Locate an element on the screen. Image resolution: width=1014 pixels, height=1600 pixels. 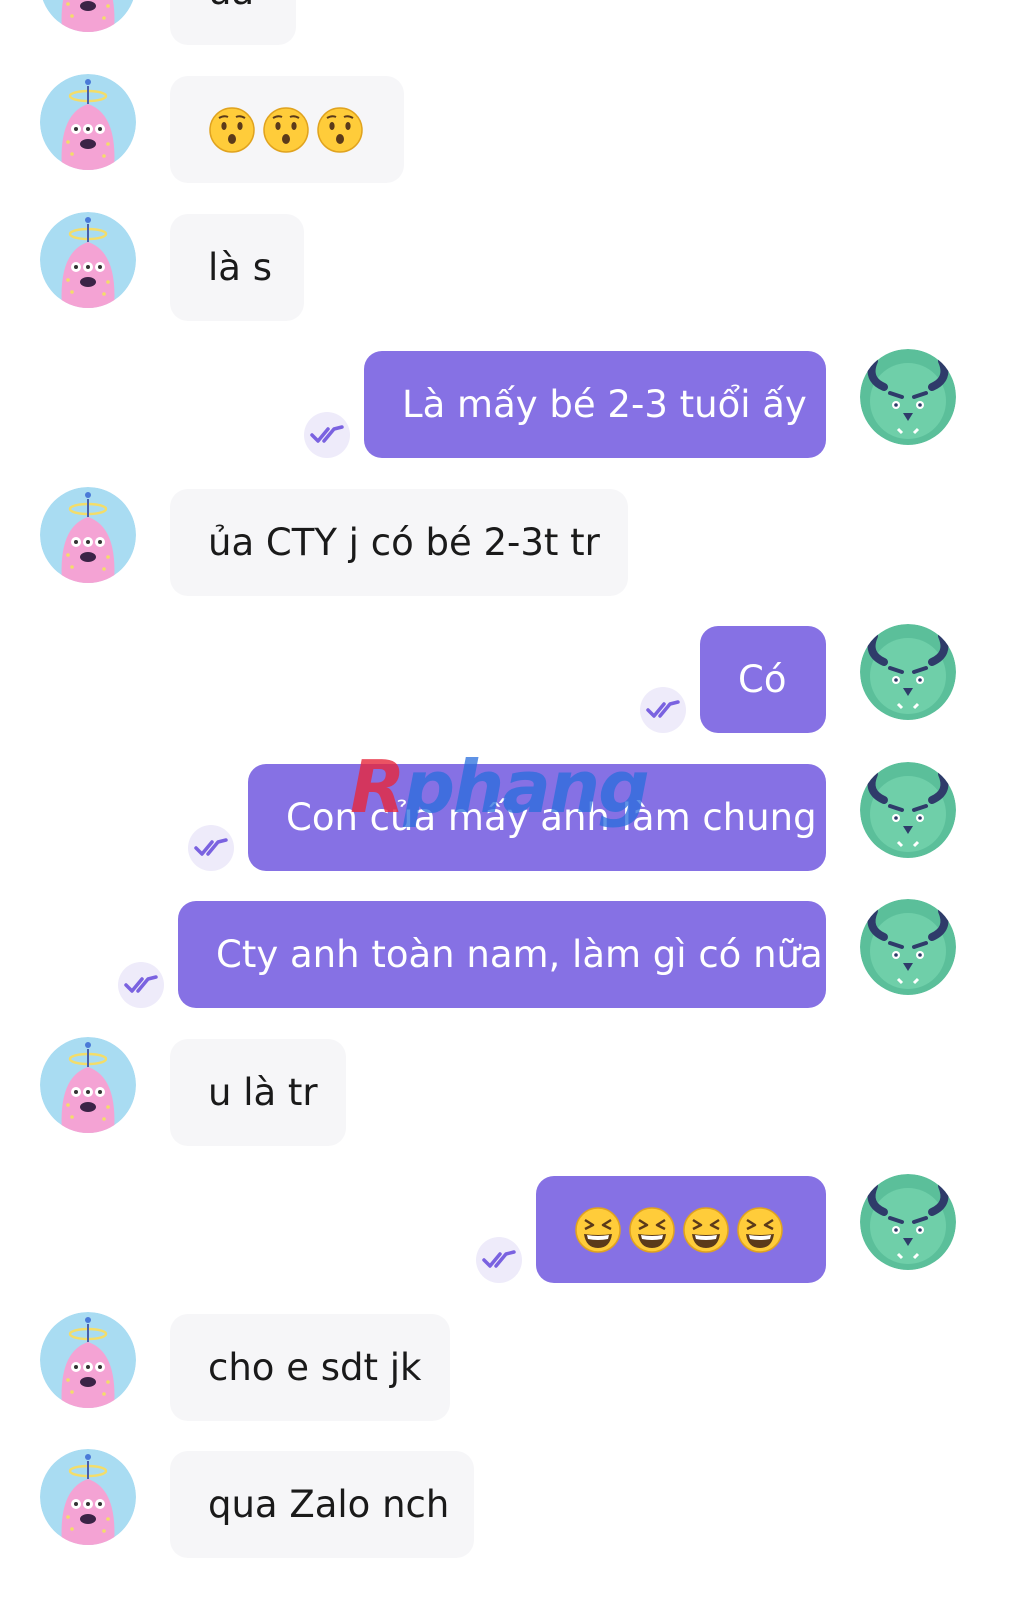
message-bubble: Con của mấy anh làm chung is located at coordinates (537, 817).